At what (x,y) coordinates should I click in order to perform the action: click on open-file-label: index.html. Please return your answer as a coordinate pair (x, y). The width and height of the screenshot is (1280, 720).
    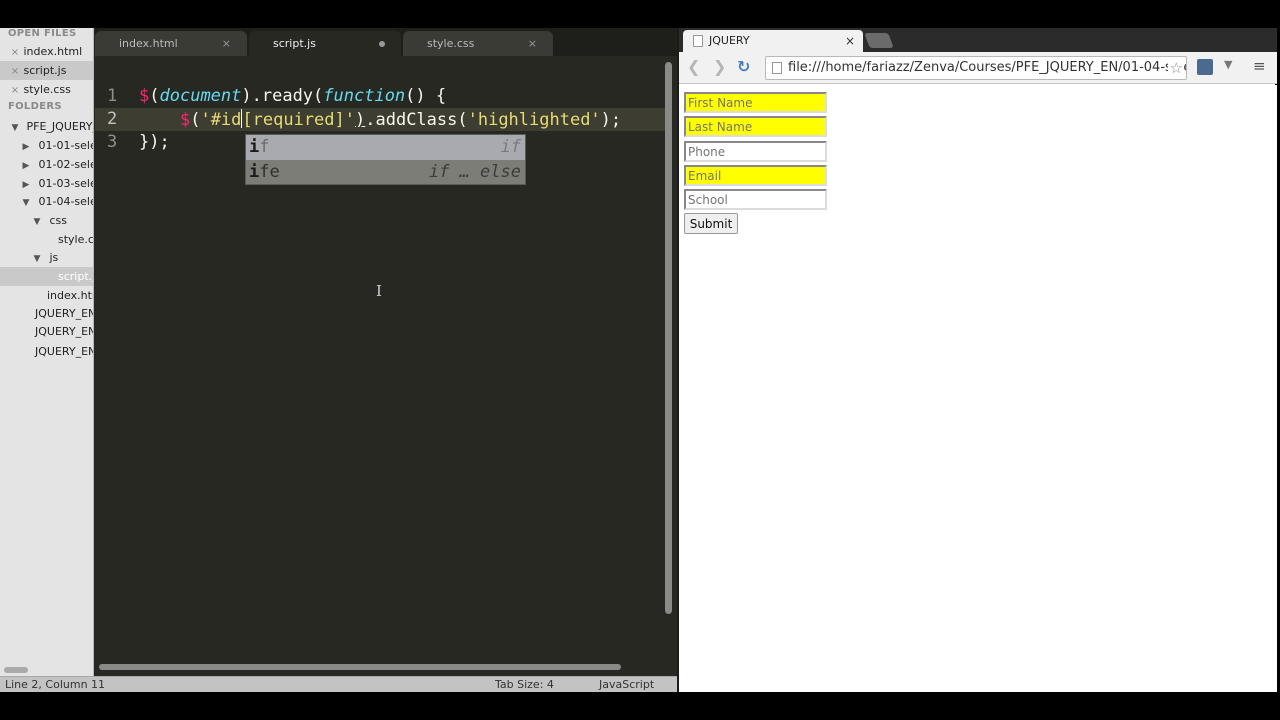
    Looking at the image, I should click on (53, 51).